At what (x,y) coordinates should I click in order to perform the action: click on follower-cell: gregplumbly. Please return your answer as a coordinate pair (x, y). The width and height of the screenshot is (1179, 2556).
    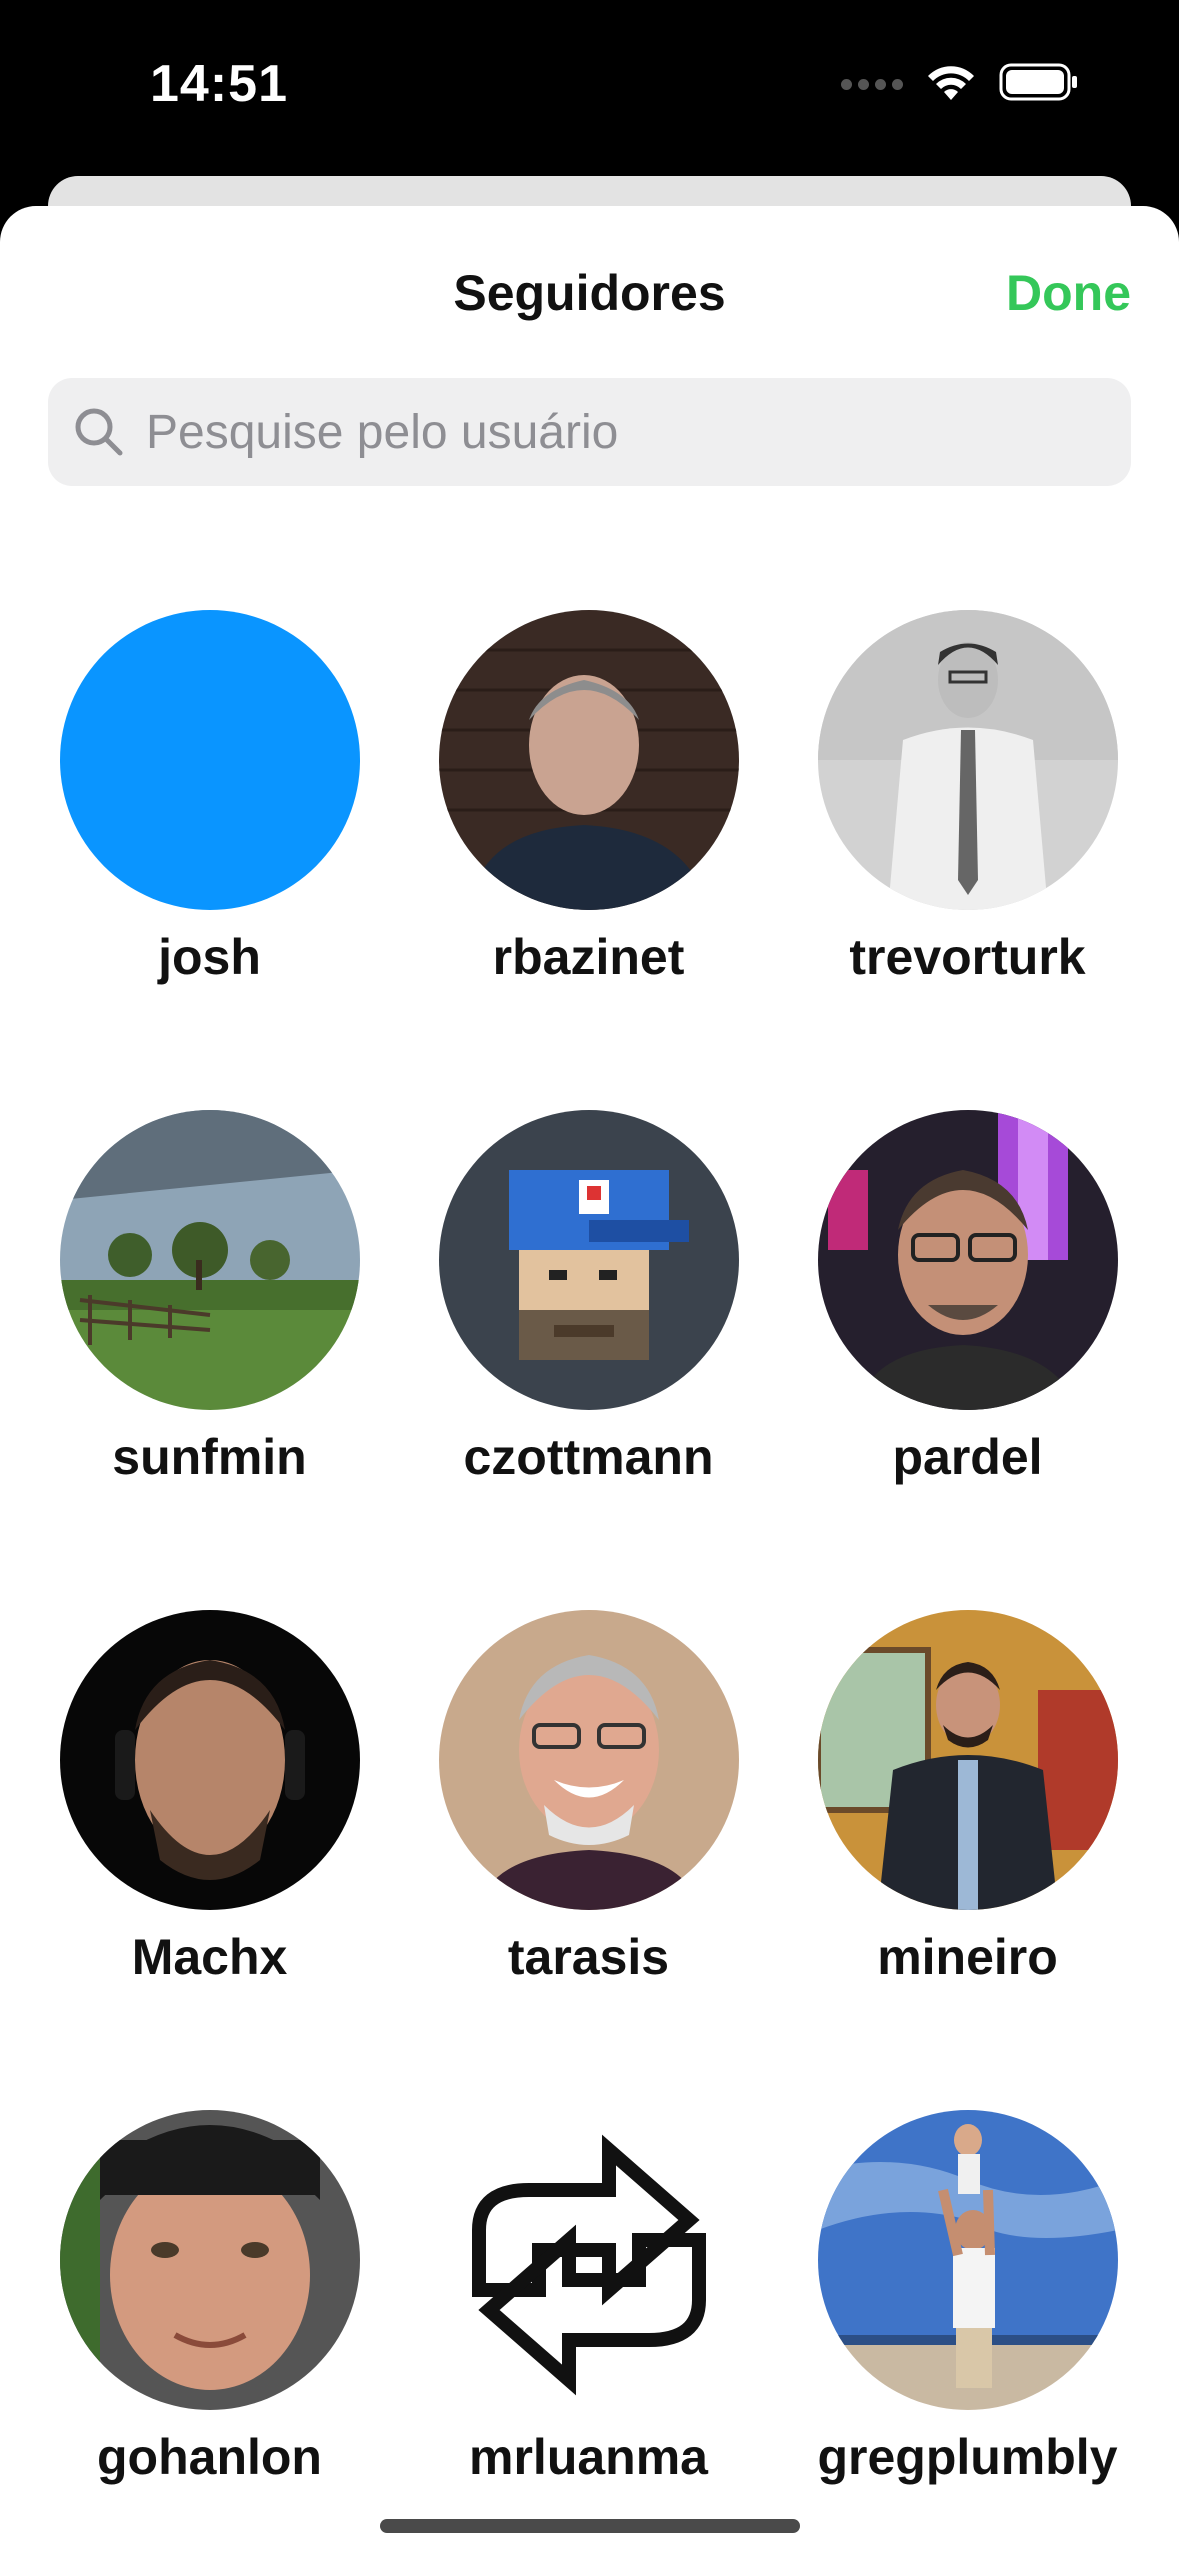
    Looking at the image, I should click on (967, 2333).